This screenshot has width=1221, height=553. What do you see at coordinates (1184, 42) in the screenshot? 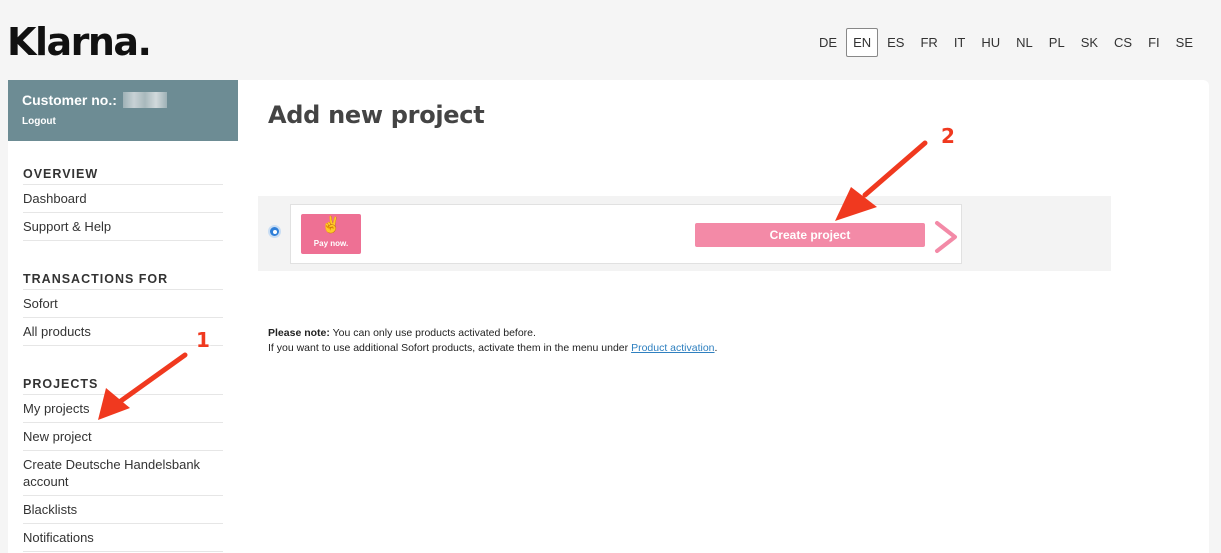
I see `lang-se: SE` at bounding box center [1184, 42].